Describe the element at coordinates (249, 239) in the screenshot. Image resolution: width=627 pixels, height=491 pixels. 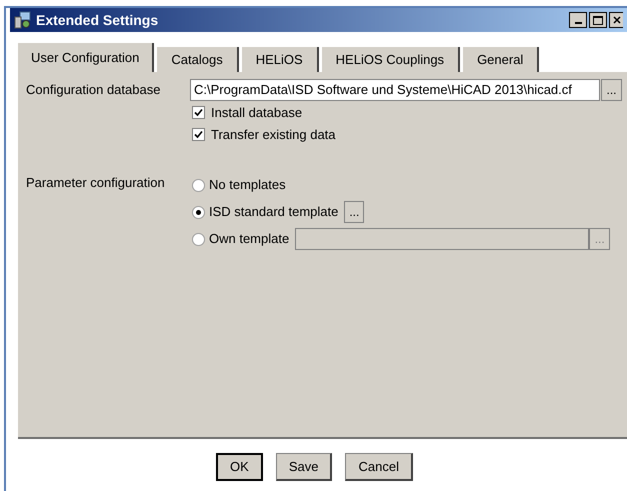
I see `radio-label: Own template` at that location.